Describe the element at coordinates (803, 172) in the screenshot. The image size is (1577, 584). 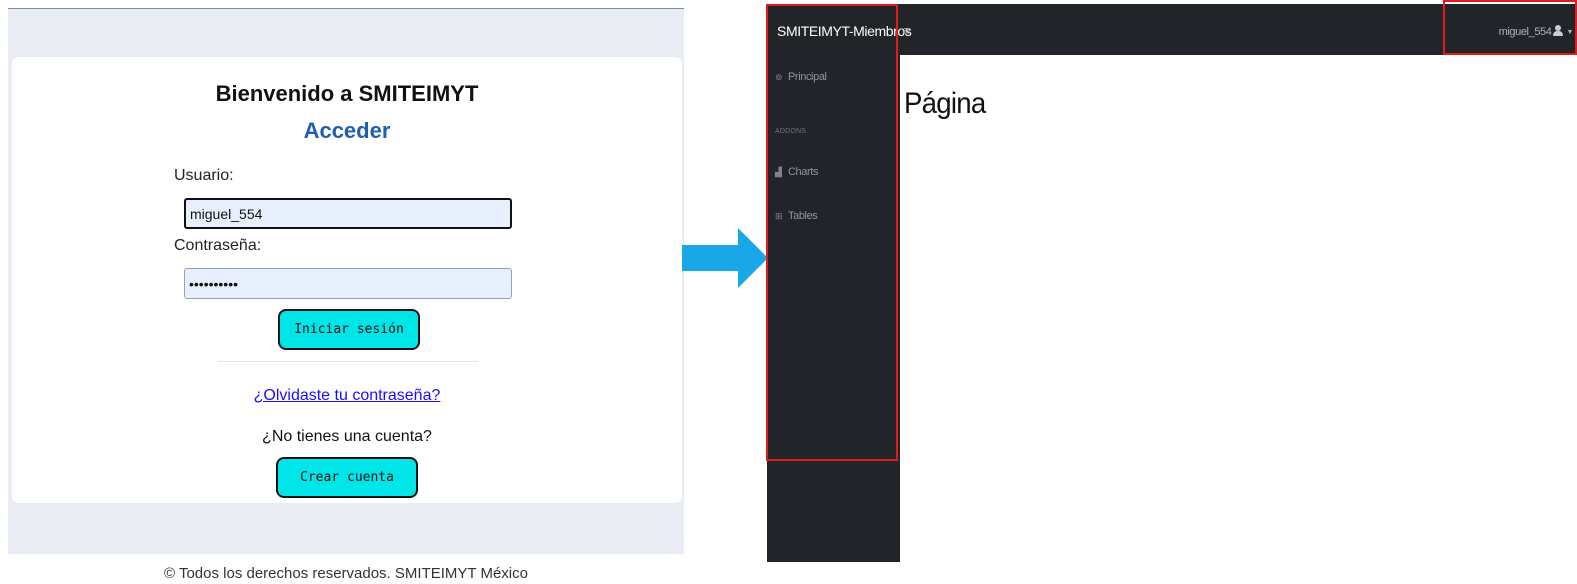
I see `sidebar-item-label: Charts` at that location.